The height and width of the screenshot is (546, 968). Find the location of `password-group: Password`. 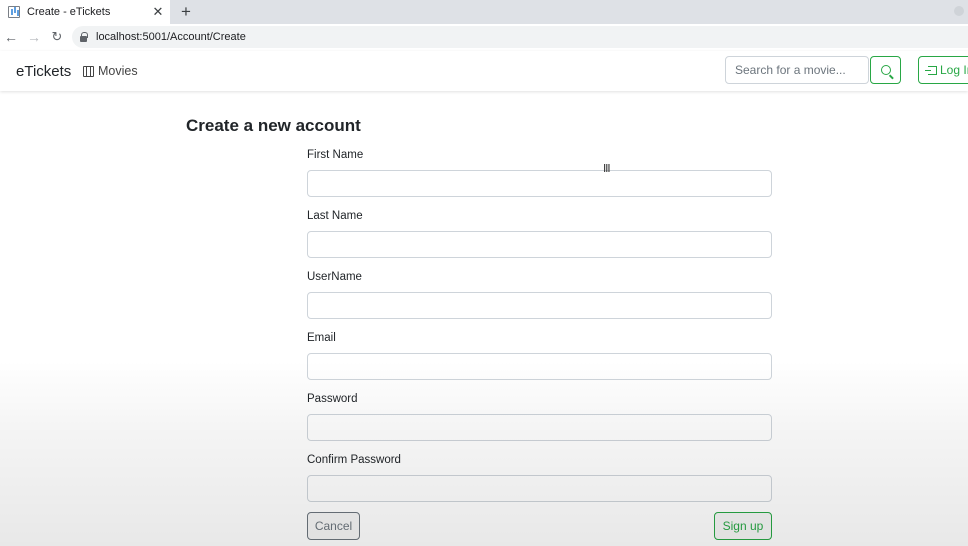

password-group: Password is located at coordinates (539, 417).